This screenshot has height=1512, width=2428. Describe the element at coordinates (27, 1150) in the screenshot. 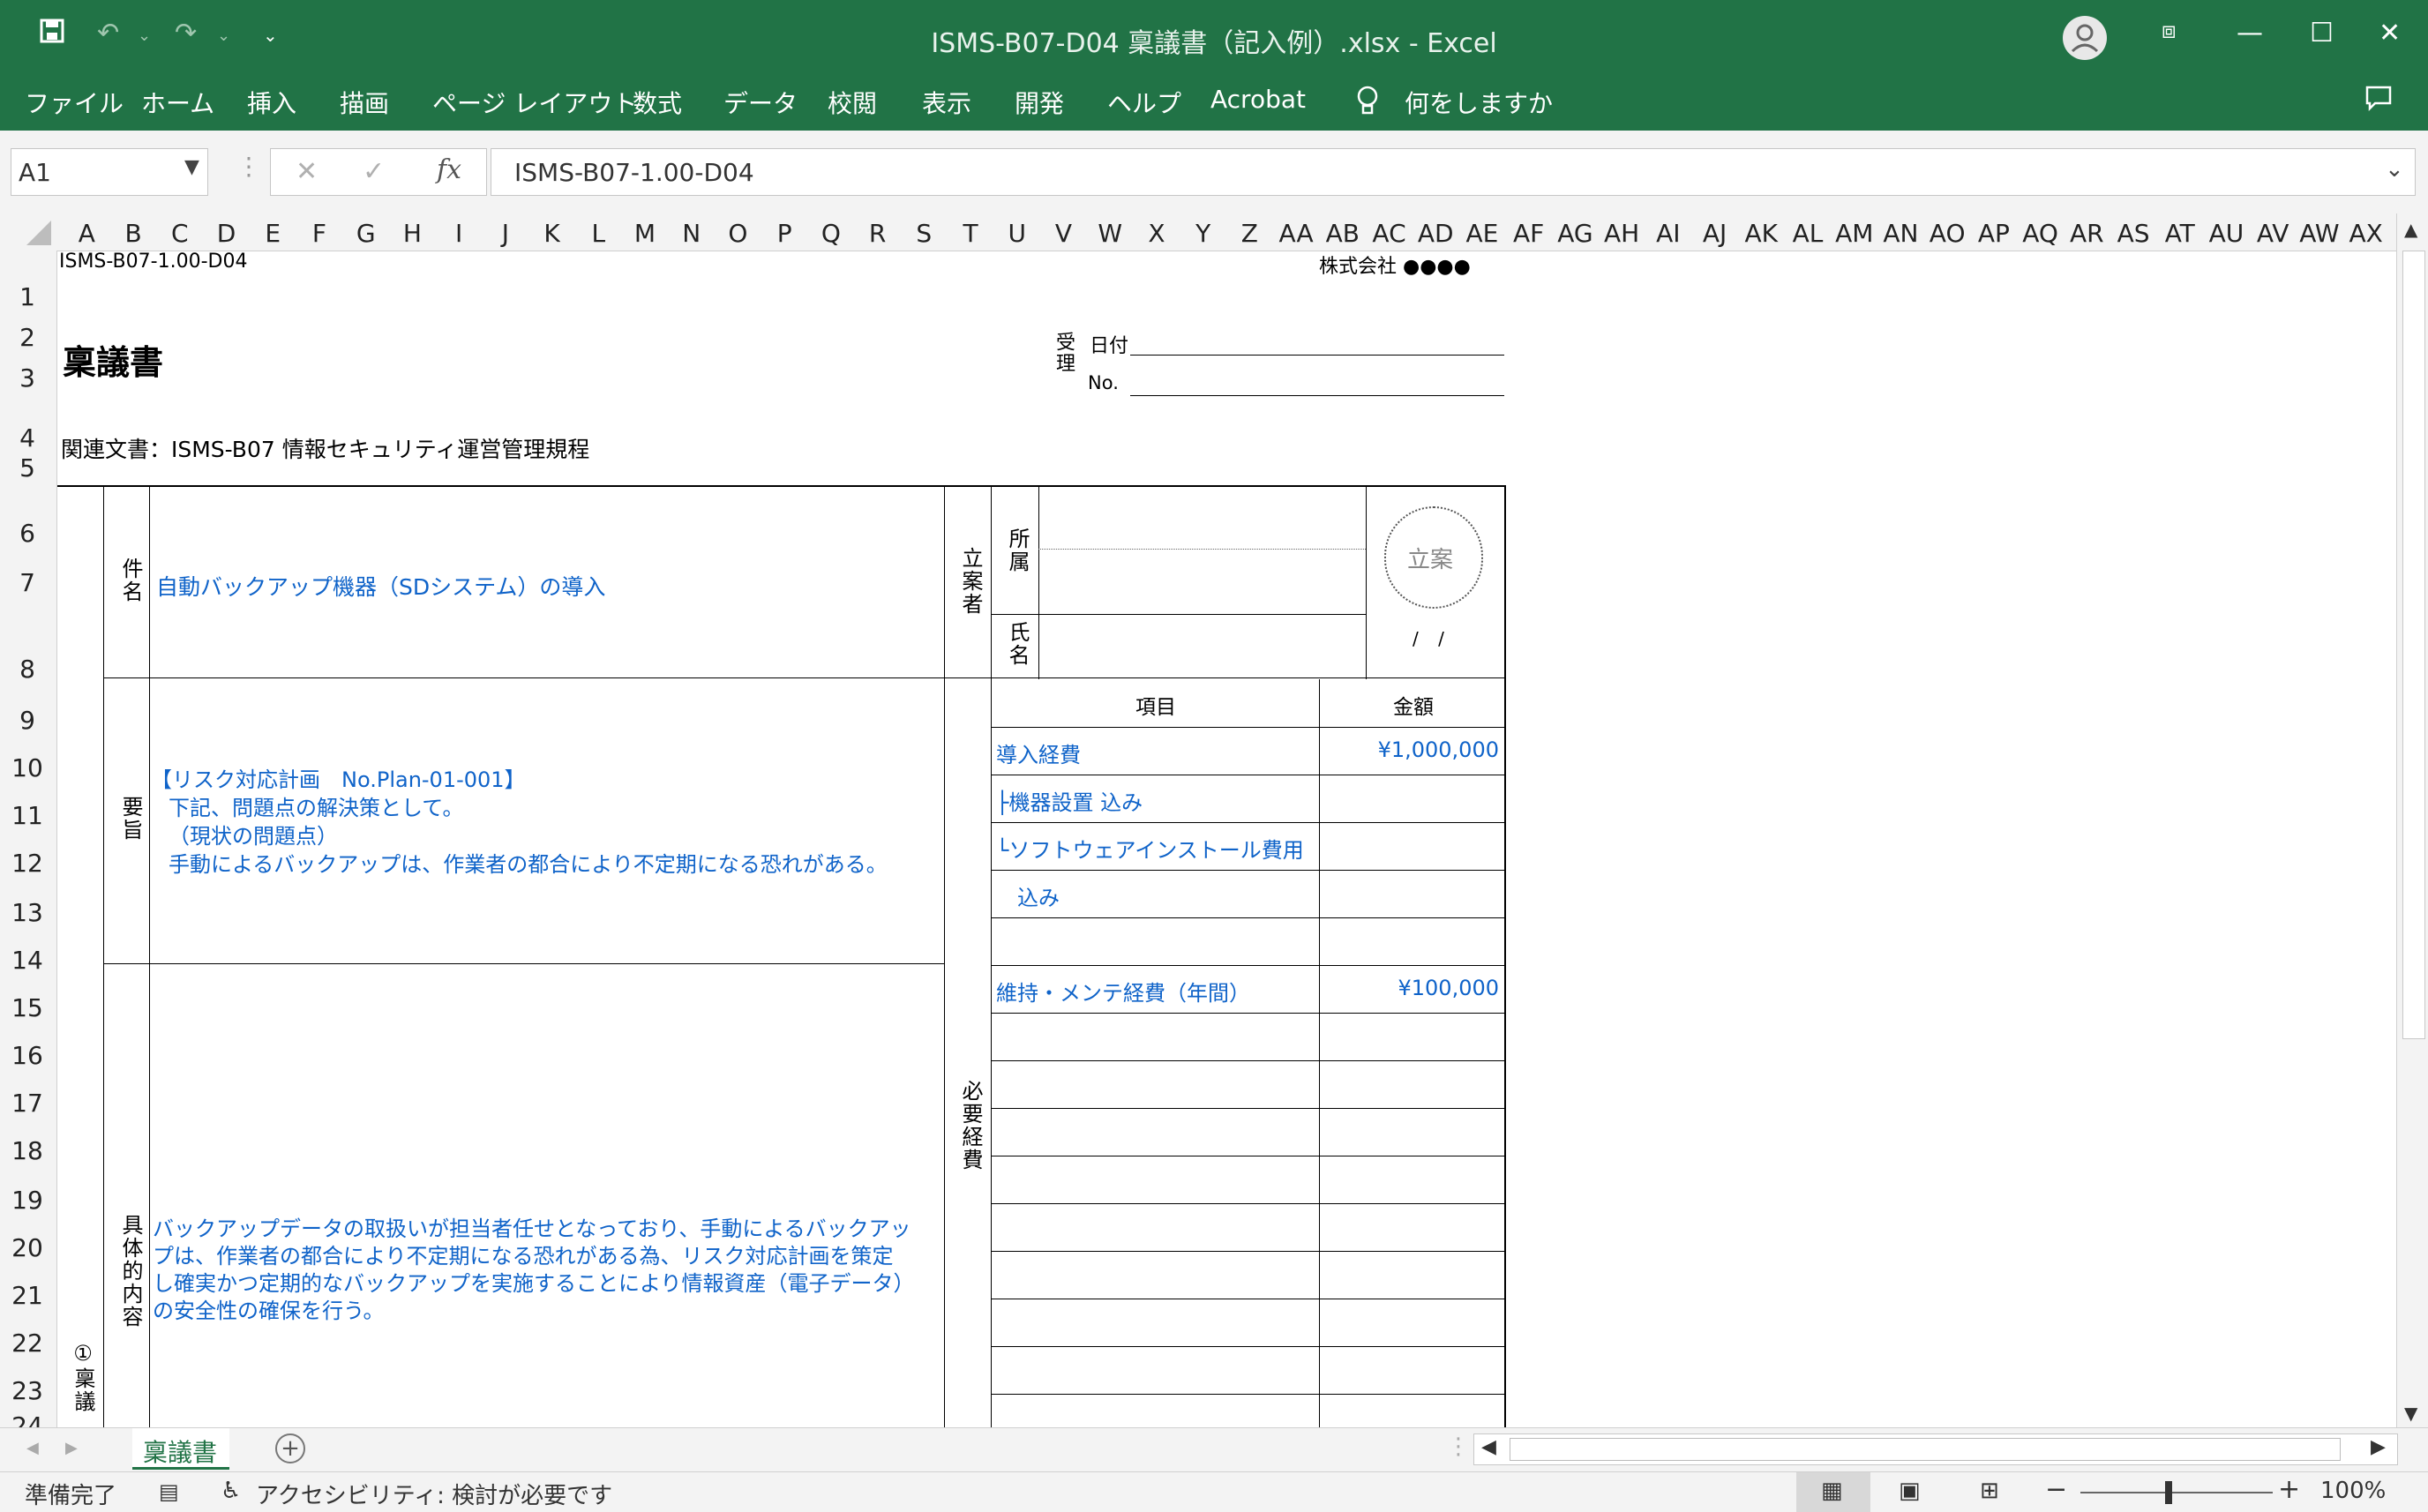

I see `row-header: 18` at that location.